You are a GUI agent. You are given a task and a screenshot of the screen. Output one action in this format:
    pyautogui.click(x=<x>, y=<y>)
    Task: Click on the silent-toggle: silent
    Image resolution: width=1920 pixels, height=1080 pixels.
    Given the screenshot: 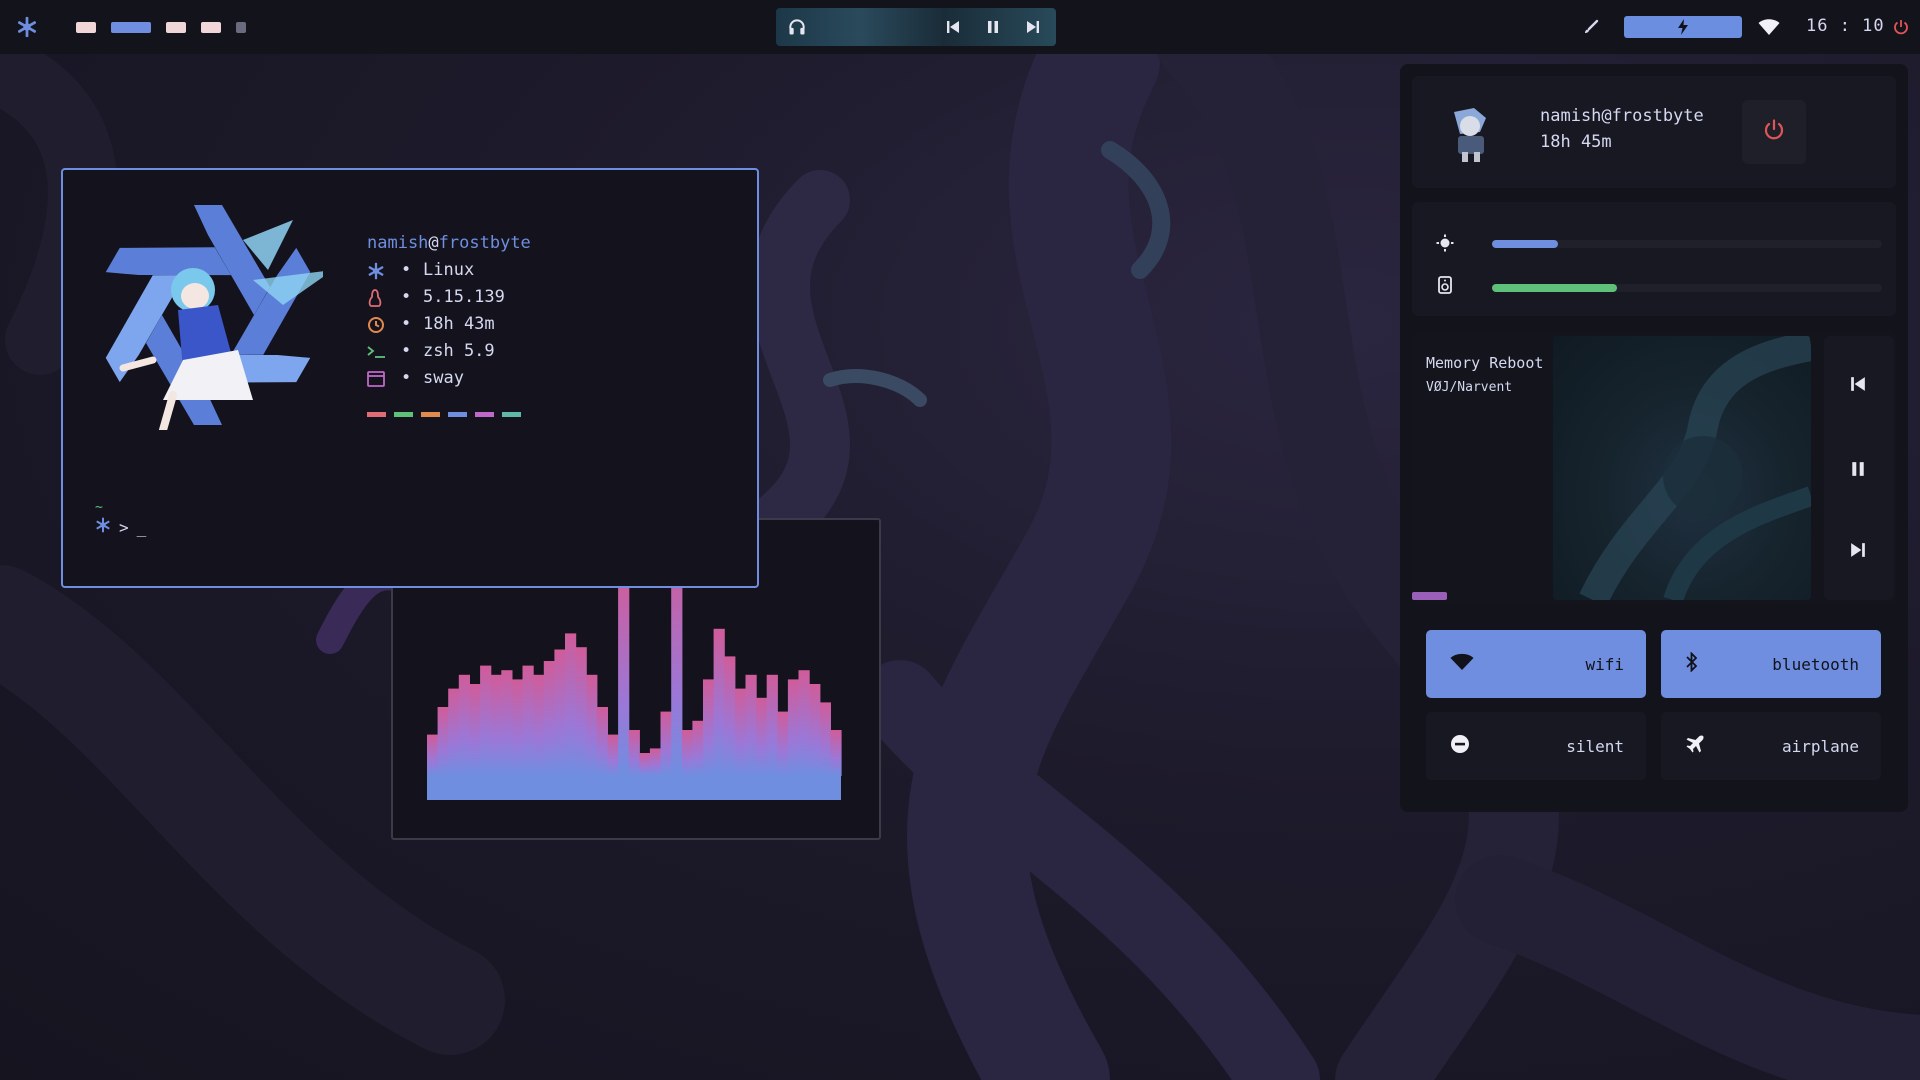 What is the action you would take?
    pyautogui.click(x=1536, y=746)
    